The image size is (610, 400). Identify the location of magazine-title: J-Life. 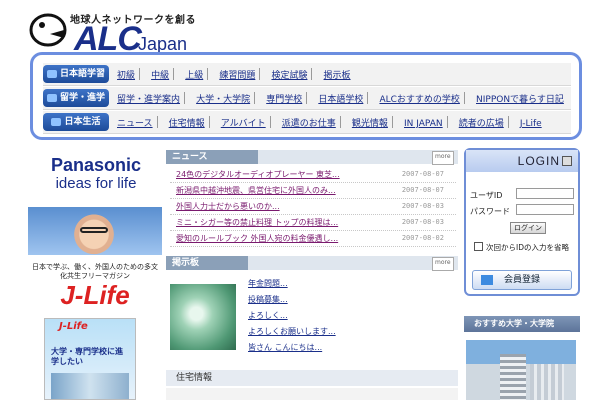
(73, 326).